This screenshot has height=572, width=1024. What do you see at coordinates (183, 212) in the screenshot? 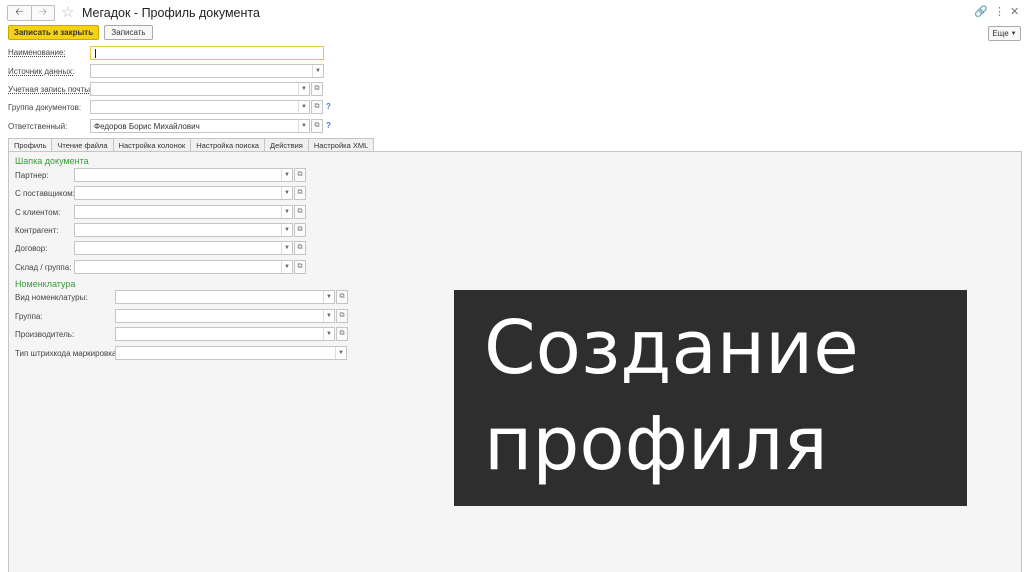
I see `client-select: ▼` at bounding box center [183, 212].